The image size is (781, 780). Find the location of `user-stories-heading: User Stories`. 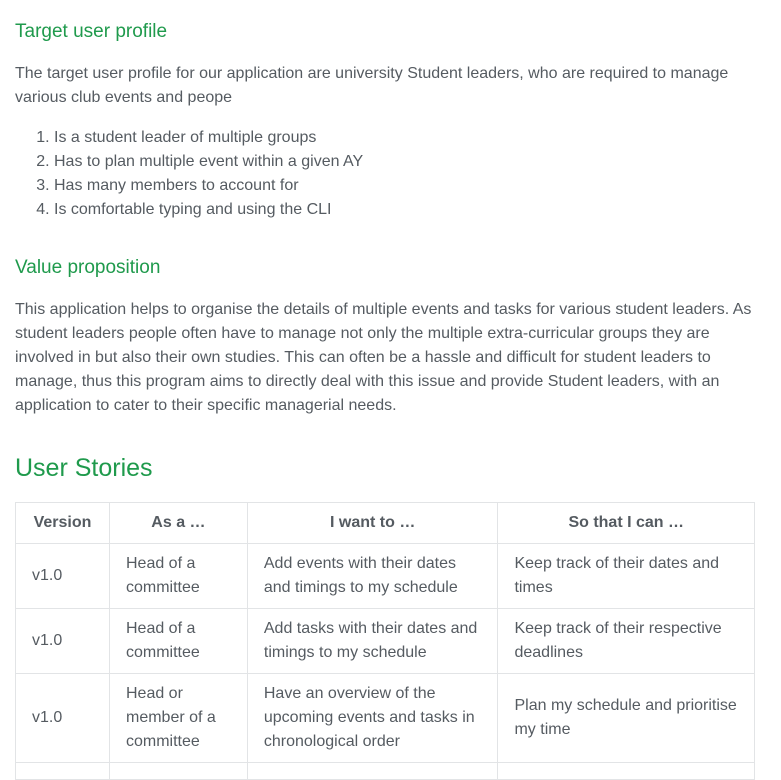

user-stories-heading: User Stories is located at coordinates (84, 468).